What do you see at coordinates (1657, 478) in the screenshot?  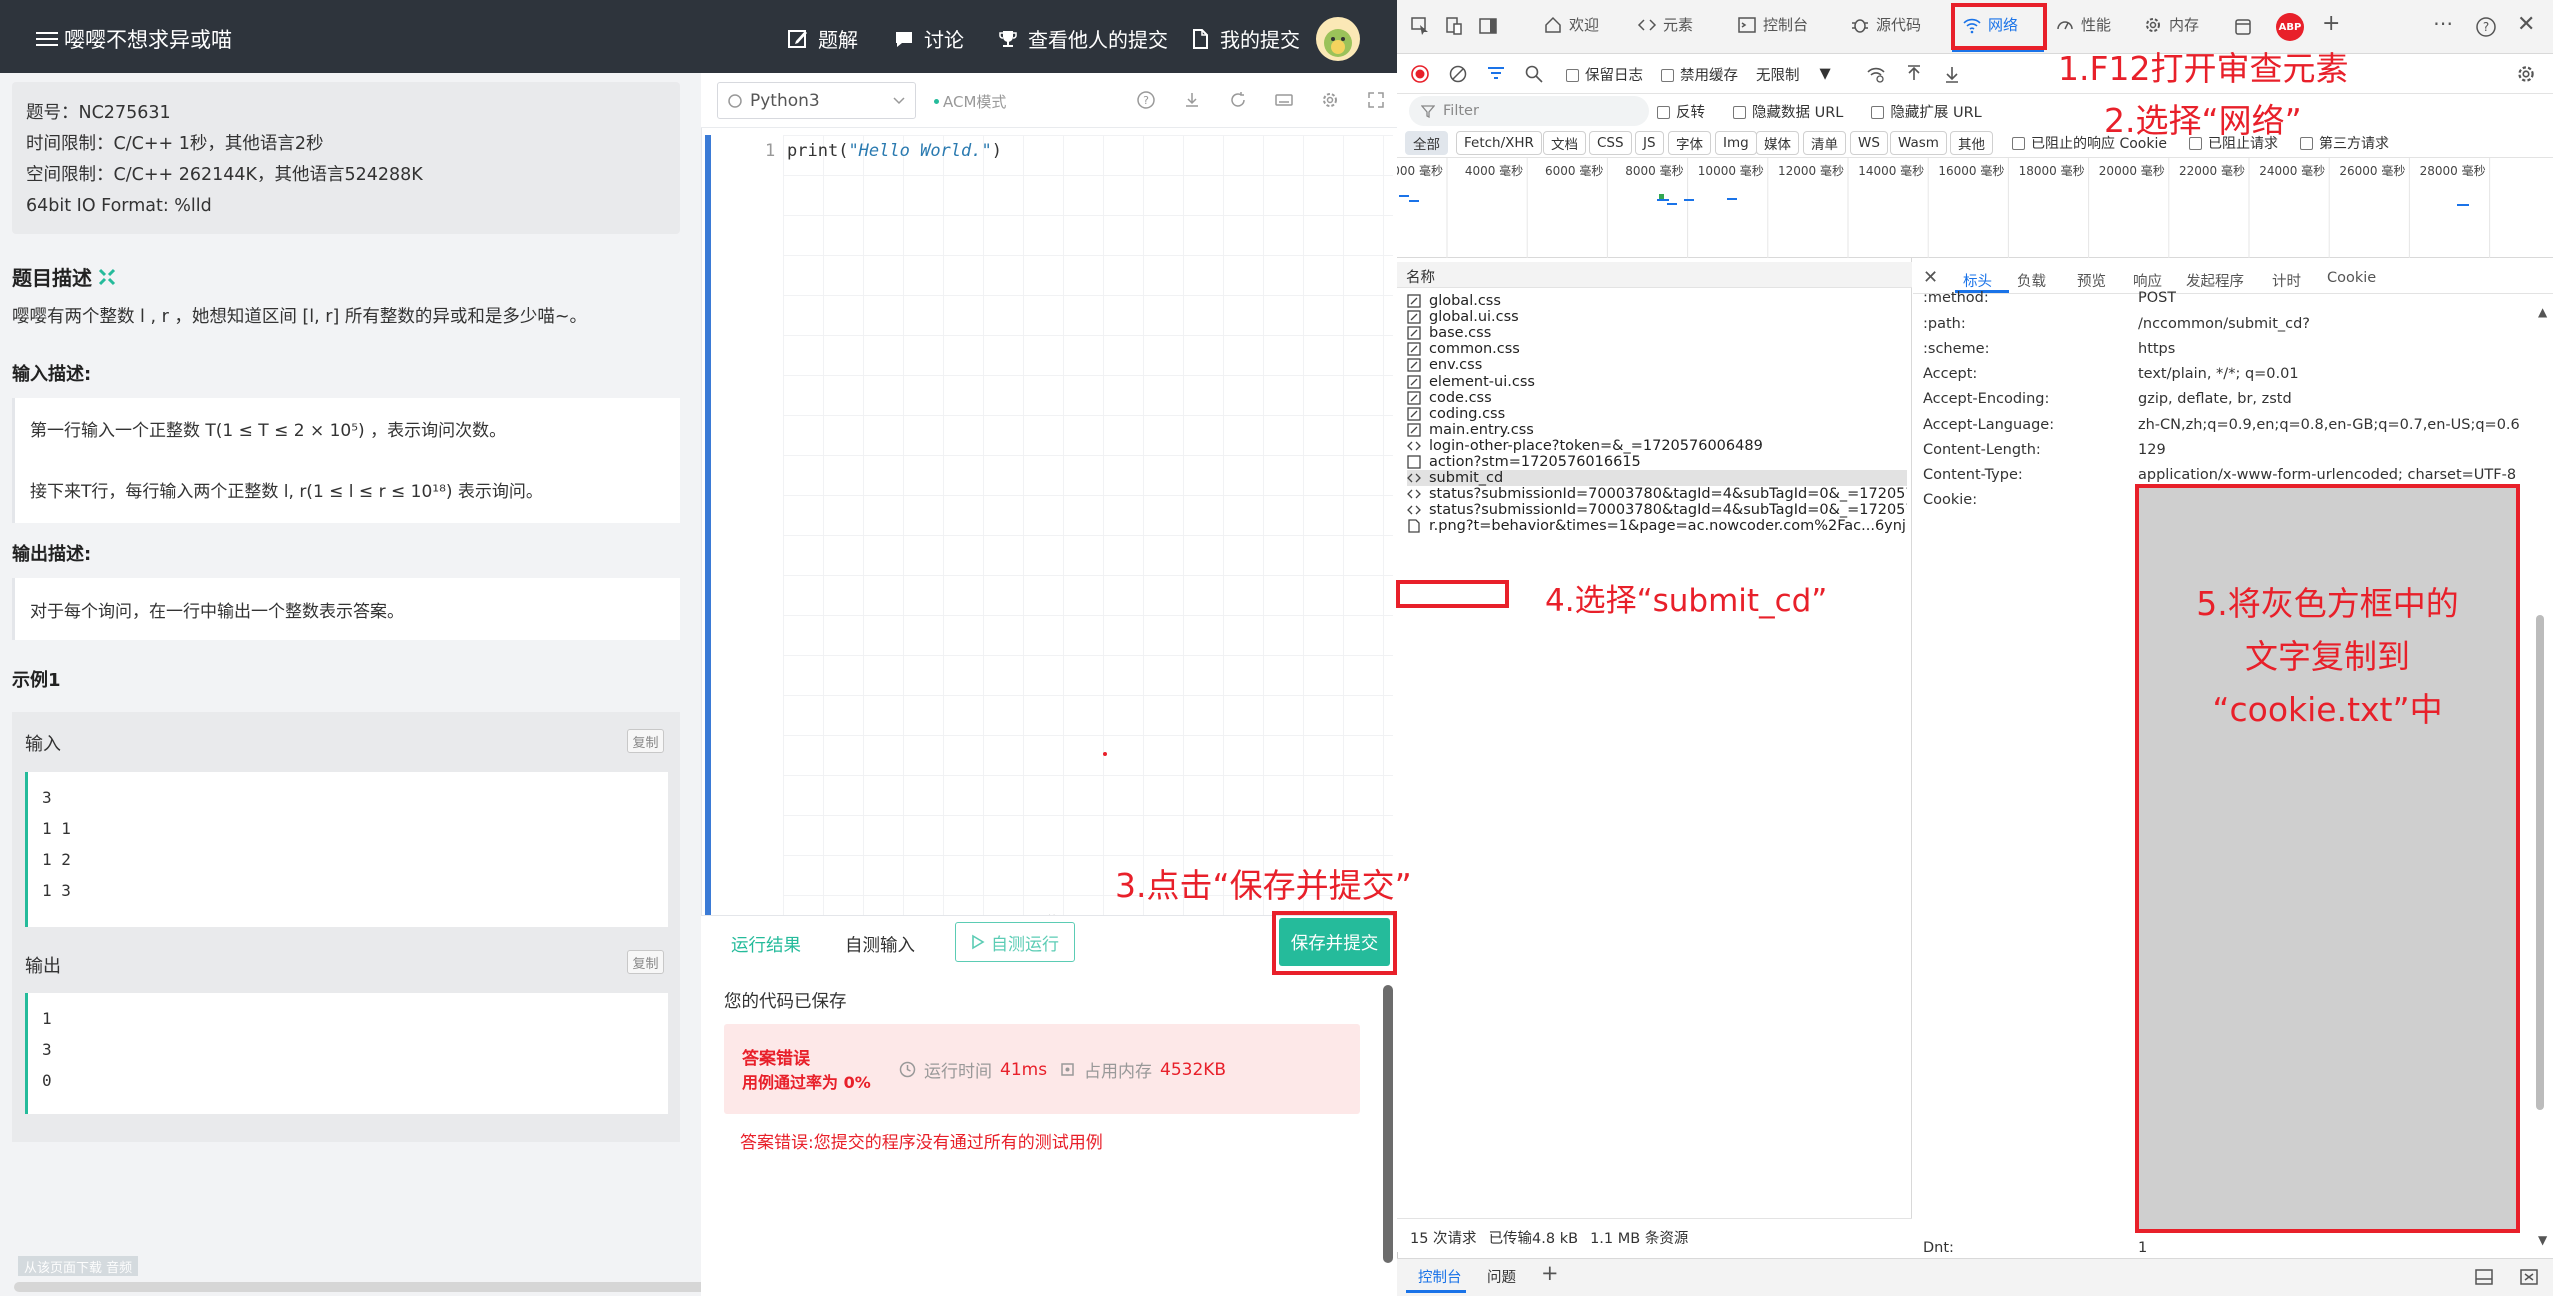 I see `request-row: submit_cd` at bounding box center [1657, 478].